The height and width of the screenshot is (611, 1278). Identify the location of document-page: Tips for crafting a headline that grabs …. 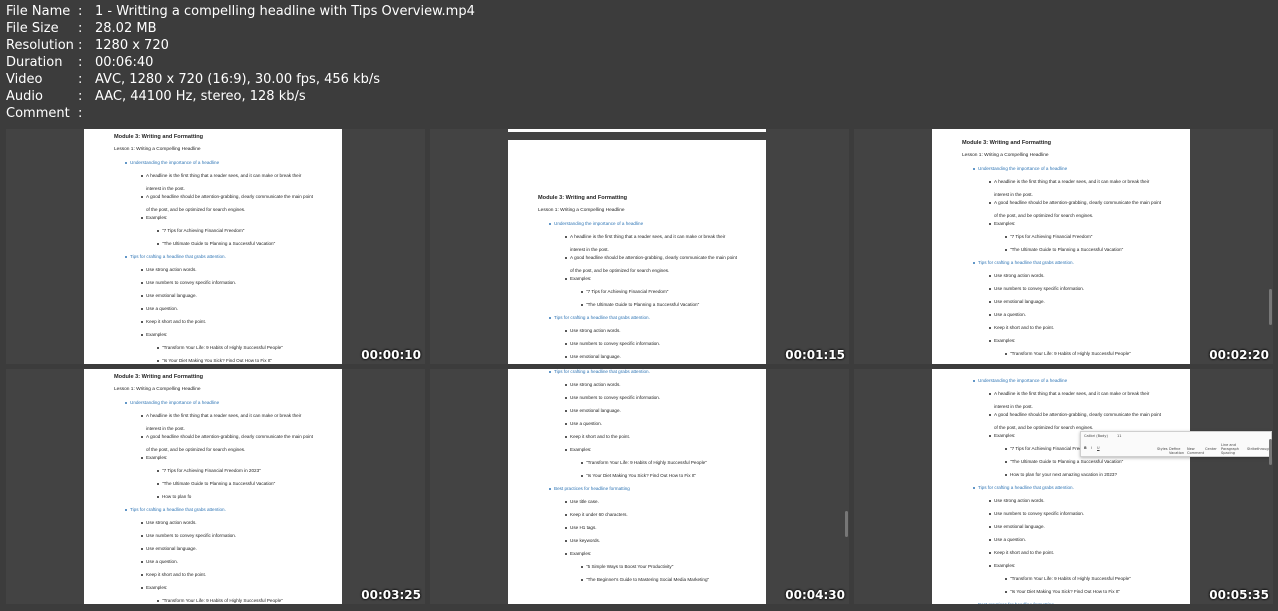
(637, 486).